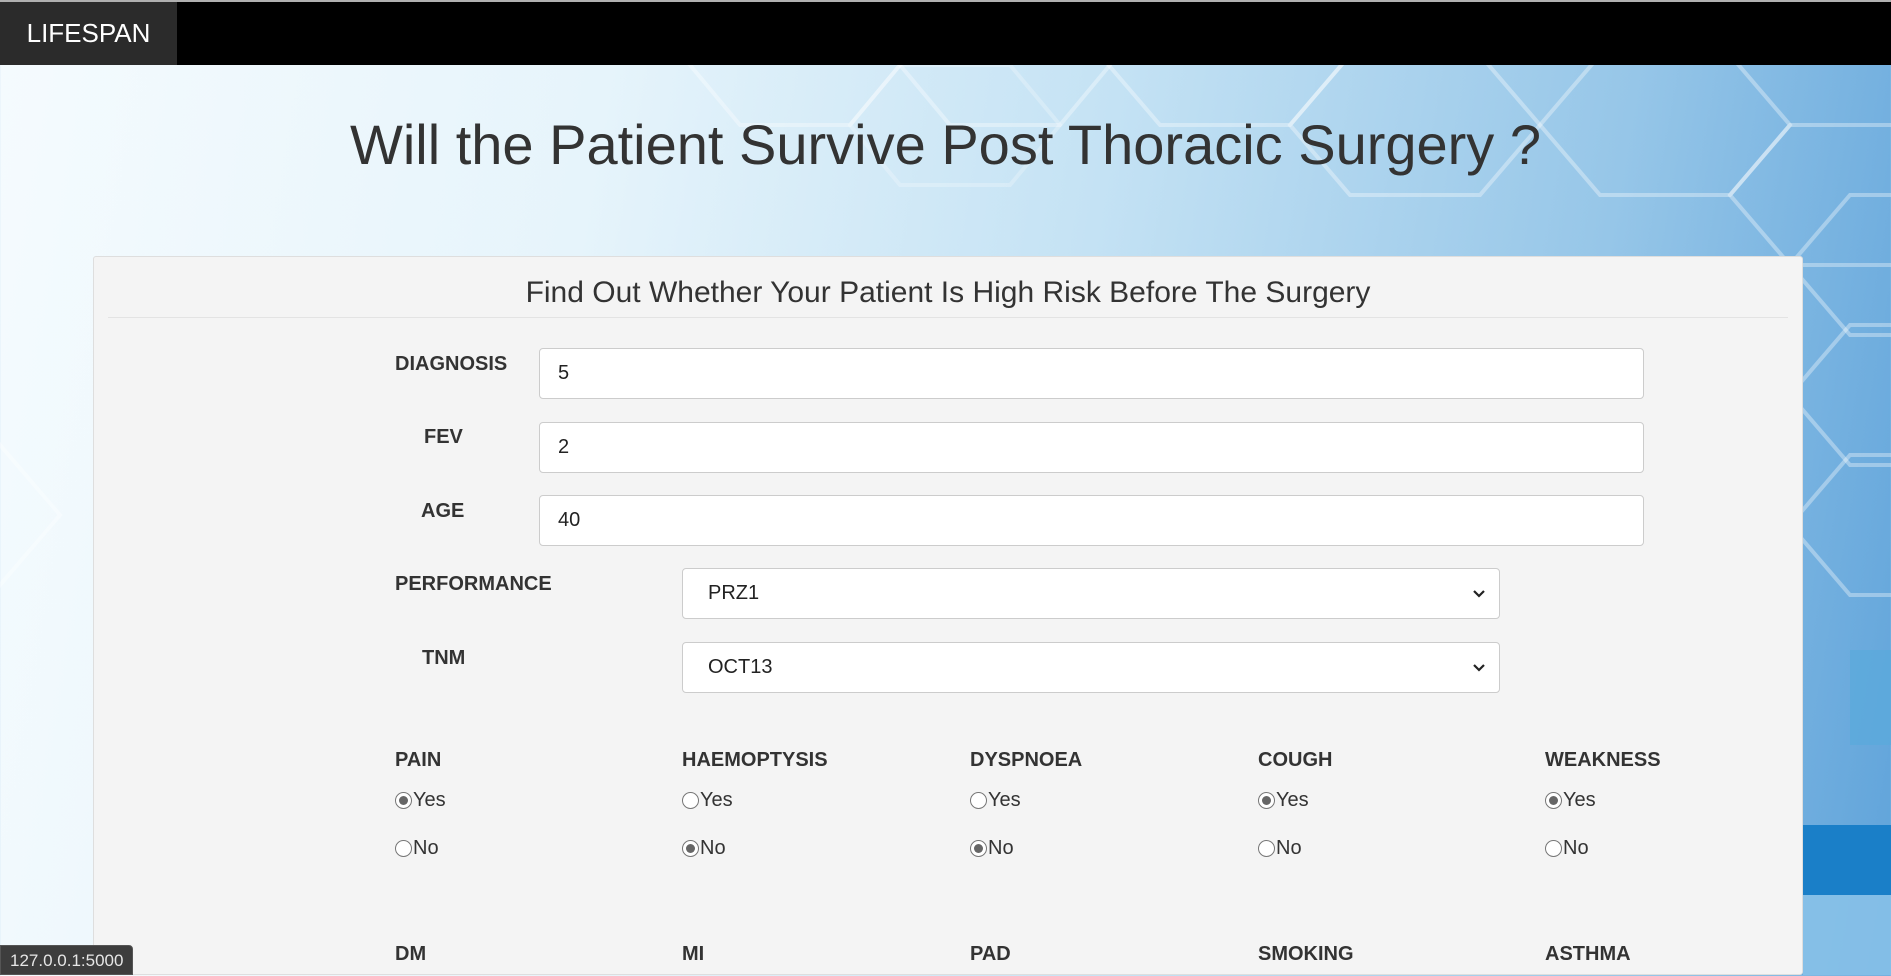  I want to click on dyspnoea-yes-radio, so click(978, 800).